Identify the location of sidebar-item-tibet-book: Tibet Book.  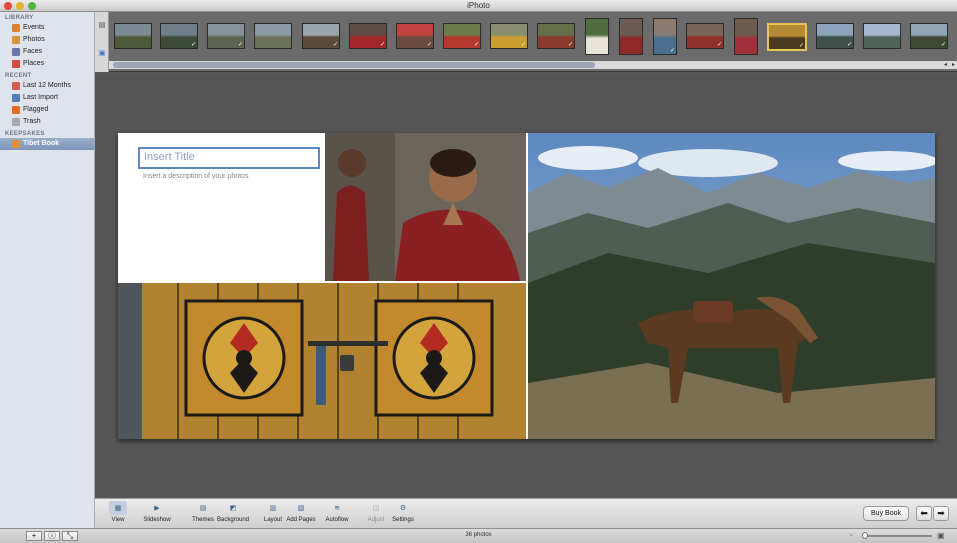
(47, 144).